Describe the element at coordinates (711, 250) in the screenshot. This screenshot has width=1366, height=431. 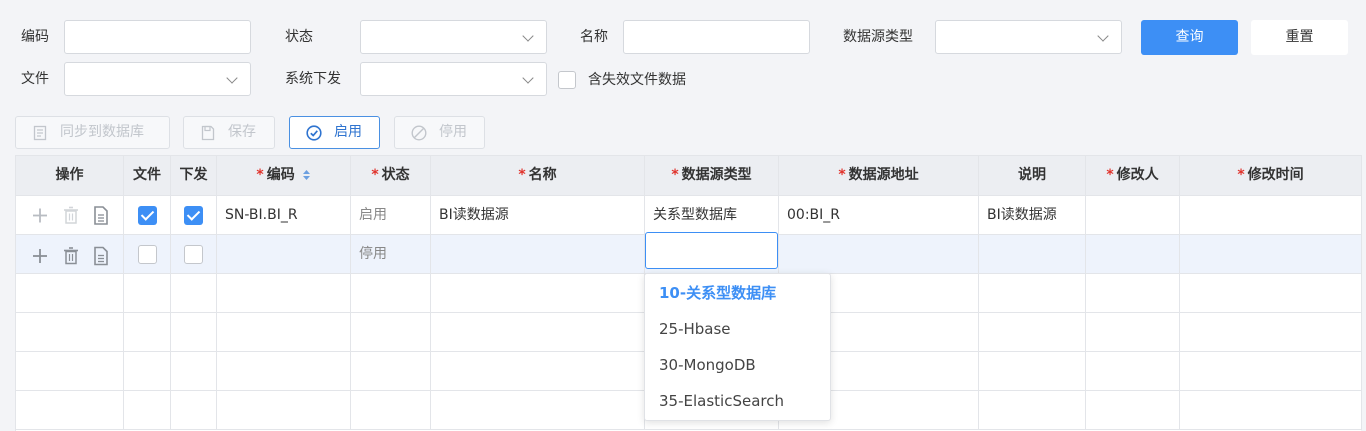
I see `ds-type-editor-input` at that location.